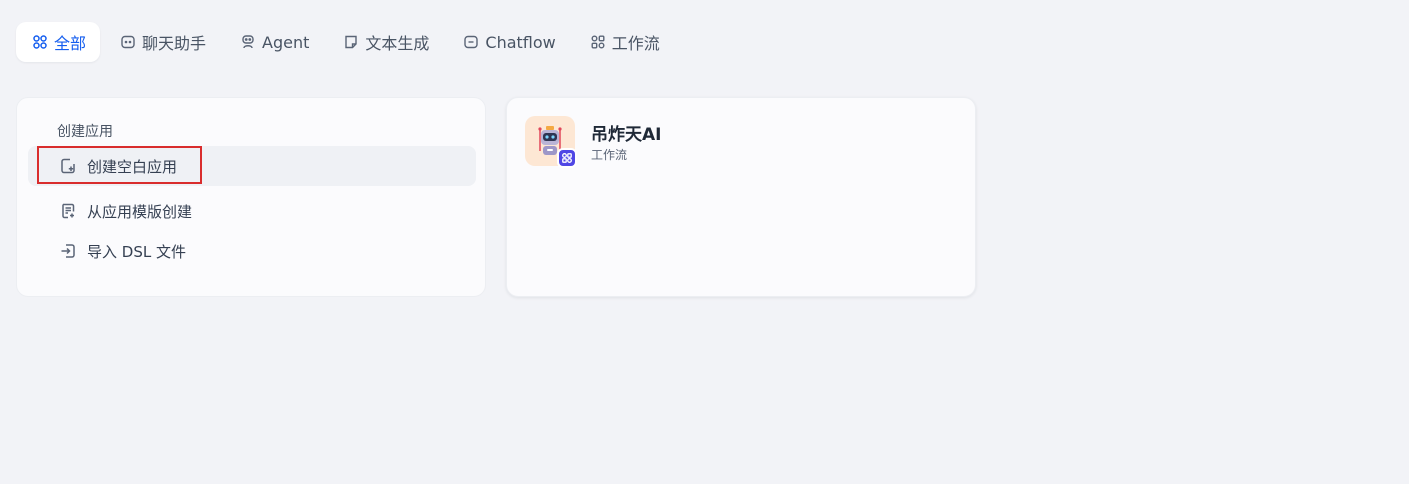 The image size is (1409, 484). What do you see at coordinates (136, 251) in the screenshot?
I see `option-label: 导入 DSL 文件` at bounding box center [136, 251].